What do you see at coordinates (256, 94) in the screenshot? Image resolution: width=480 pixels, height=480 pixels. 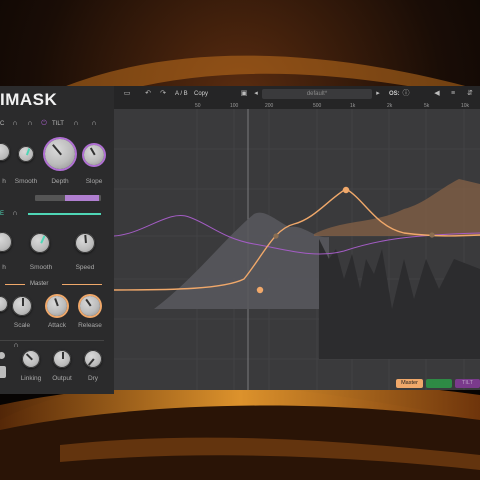 I see `prev-preset-icon: ◂` at bounding box center [256, 94].